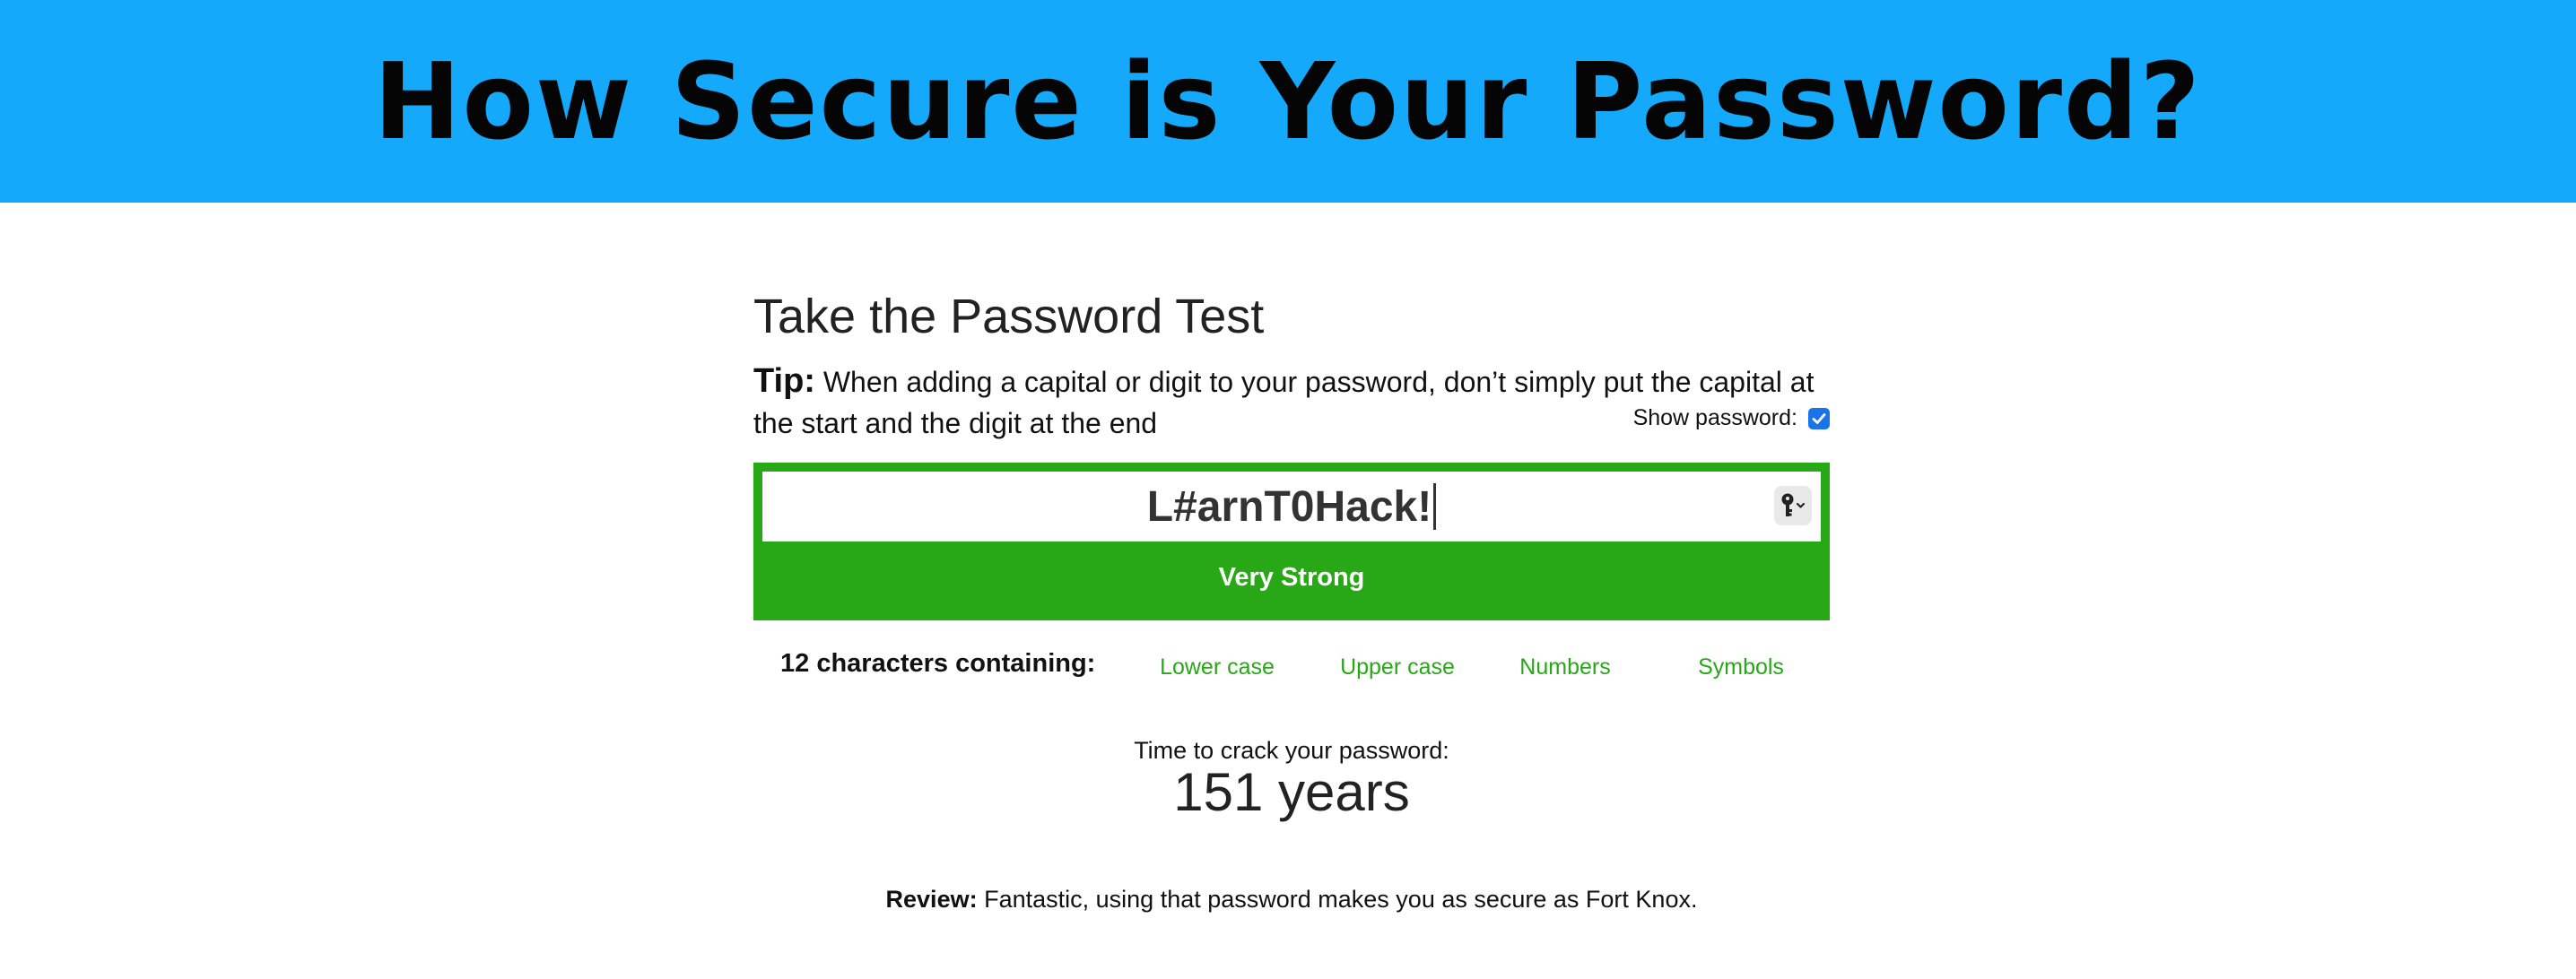 The image size is (2576, 979). What do you see at coordinates (1291, 750) in the screenshot?
I see `crack-time-label: Time to crack your password:` at bounding box center [1291, 750].